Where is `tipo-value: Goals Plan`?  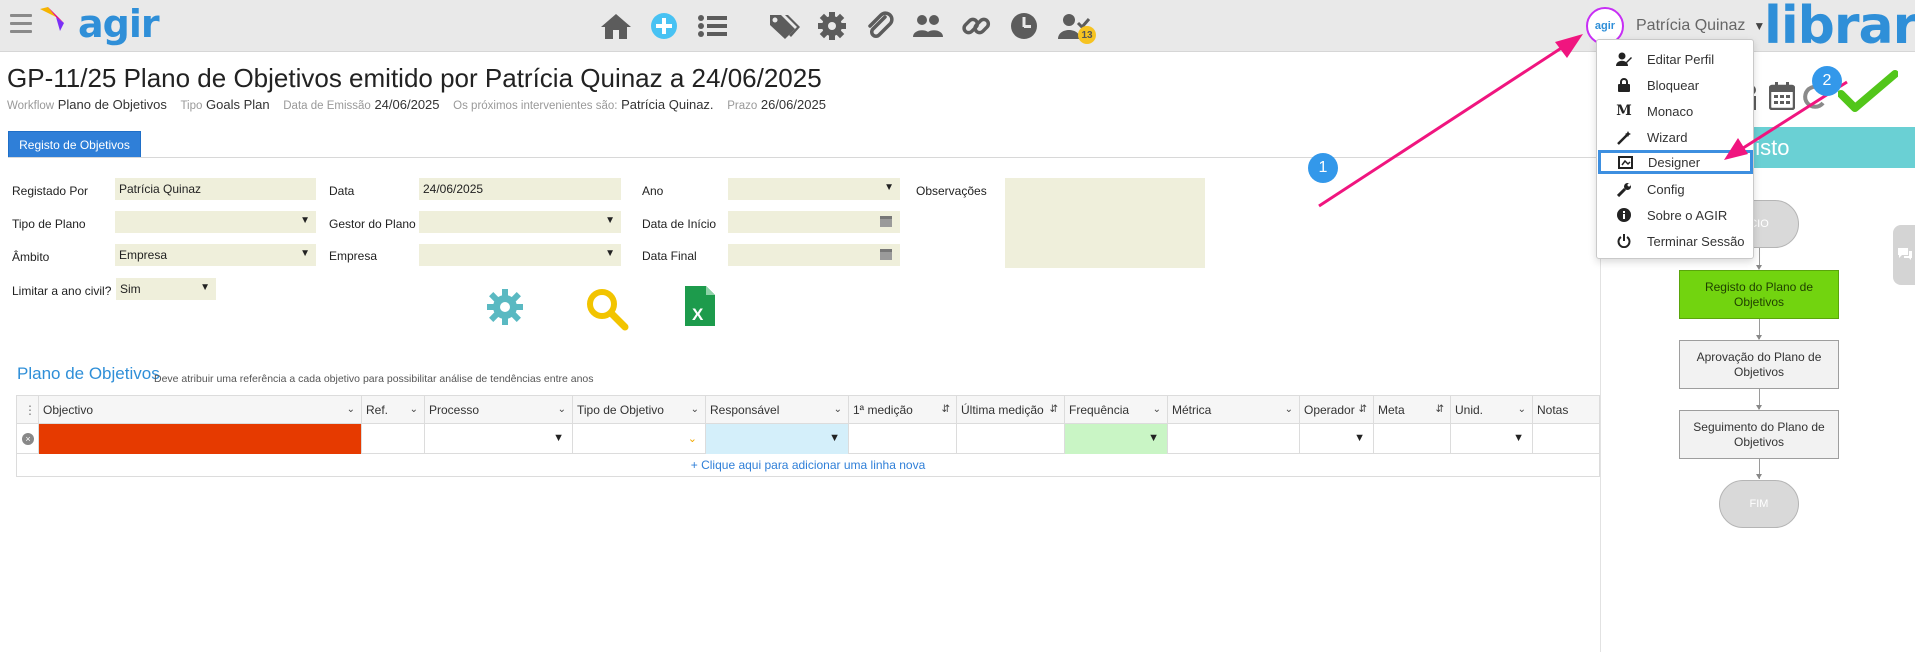
tipo-value: Goals Plan is located at coordinates (238, 104).